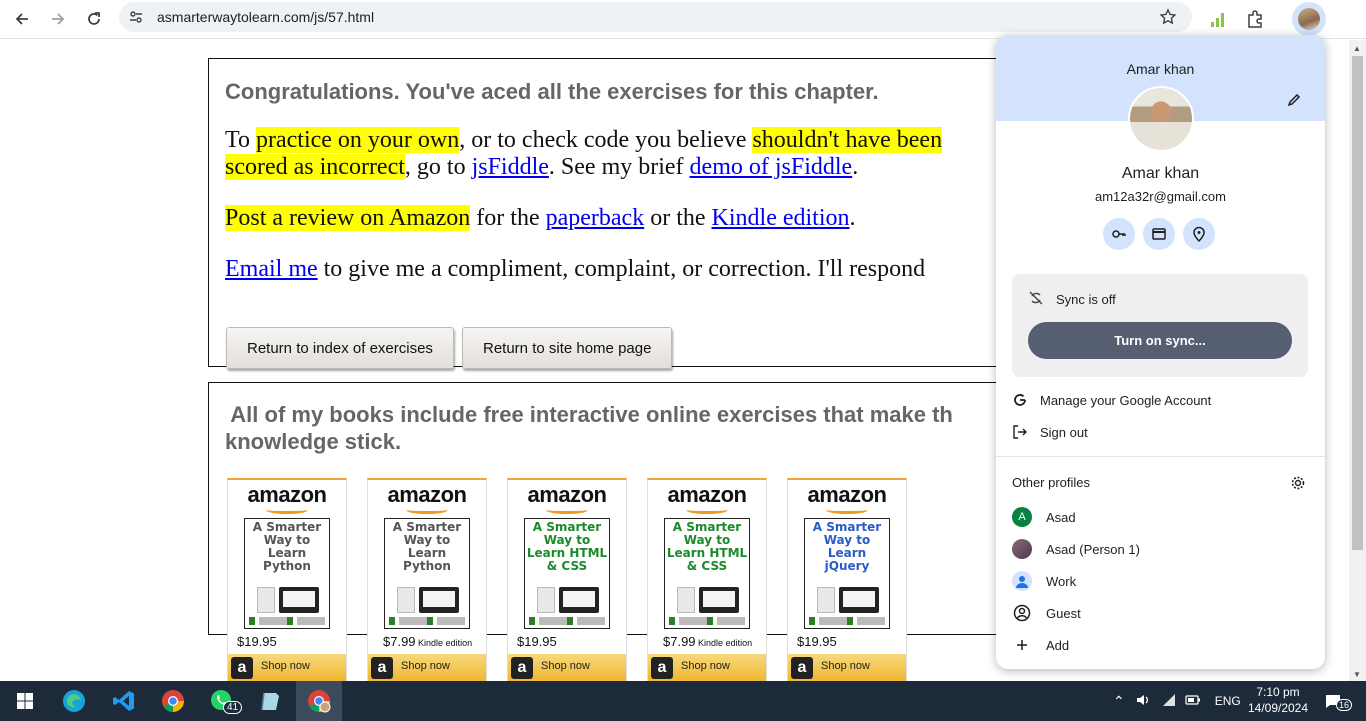 The height and width of the screenshot is (721, 1366). What do you see at coordinates (136, 17) in the screenshot?
I see `site-info-icon` at bounding box center [136, 17].